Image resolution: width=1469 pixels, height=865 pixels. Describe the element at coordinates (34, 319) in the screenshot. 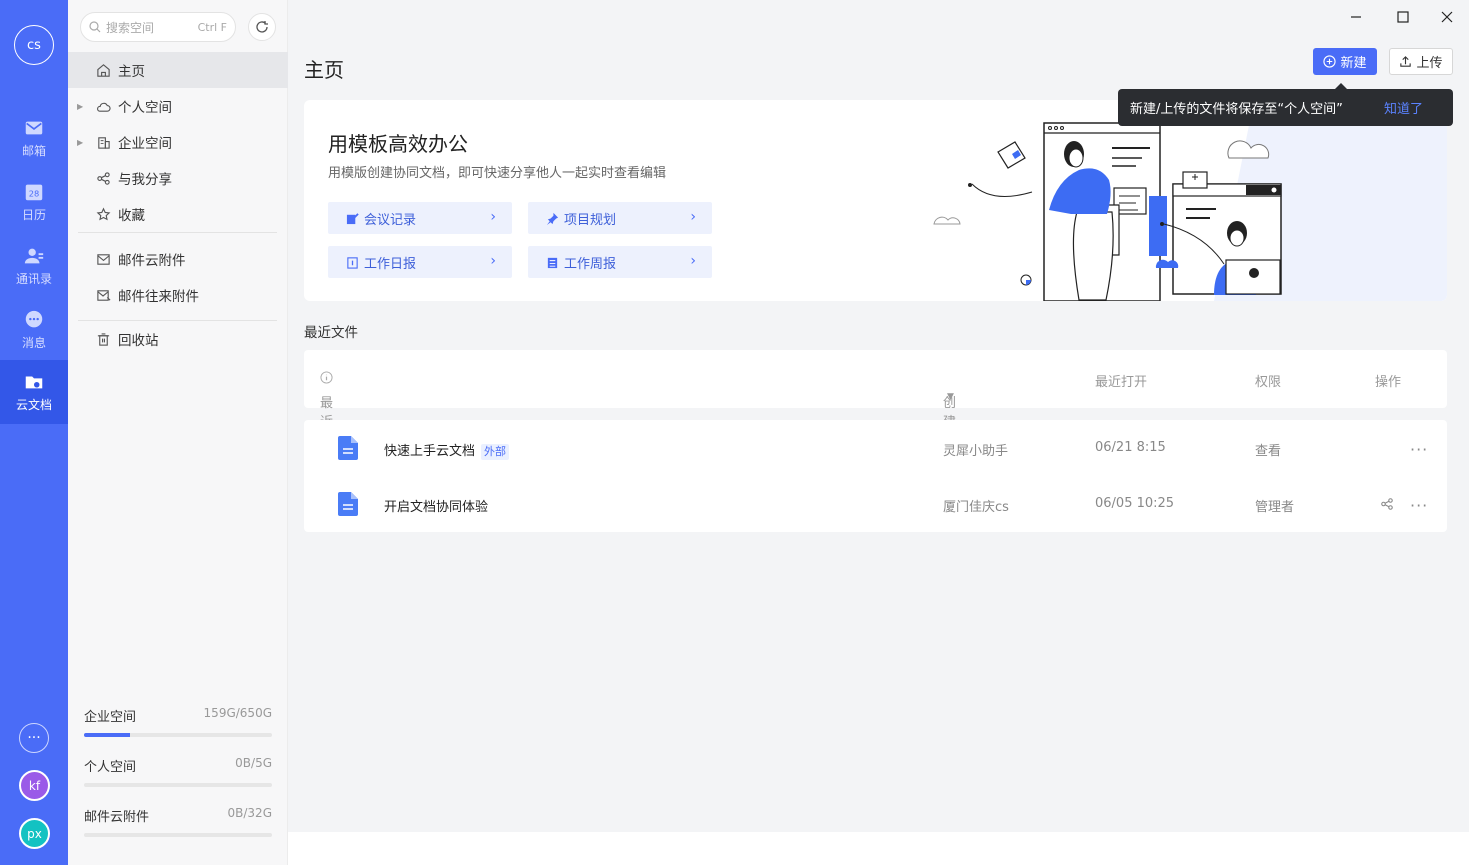

I see `message-icon` at that location.